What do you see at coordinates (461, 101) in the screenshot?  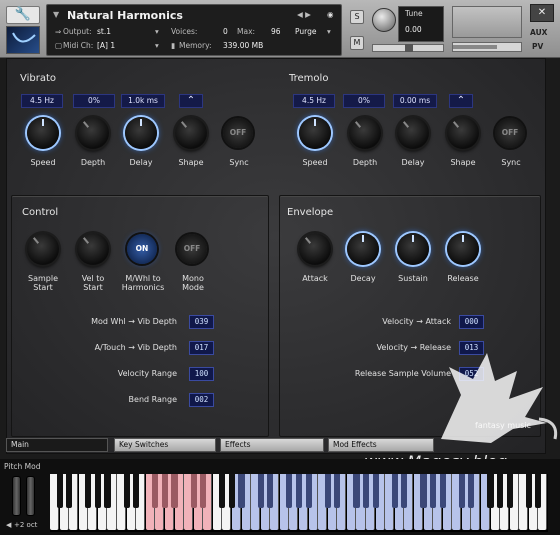 I see `tremolo-shape-caret-icon: ⌃` at bounding box center [461, 101].